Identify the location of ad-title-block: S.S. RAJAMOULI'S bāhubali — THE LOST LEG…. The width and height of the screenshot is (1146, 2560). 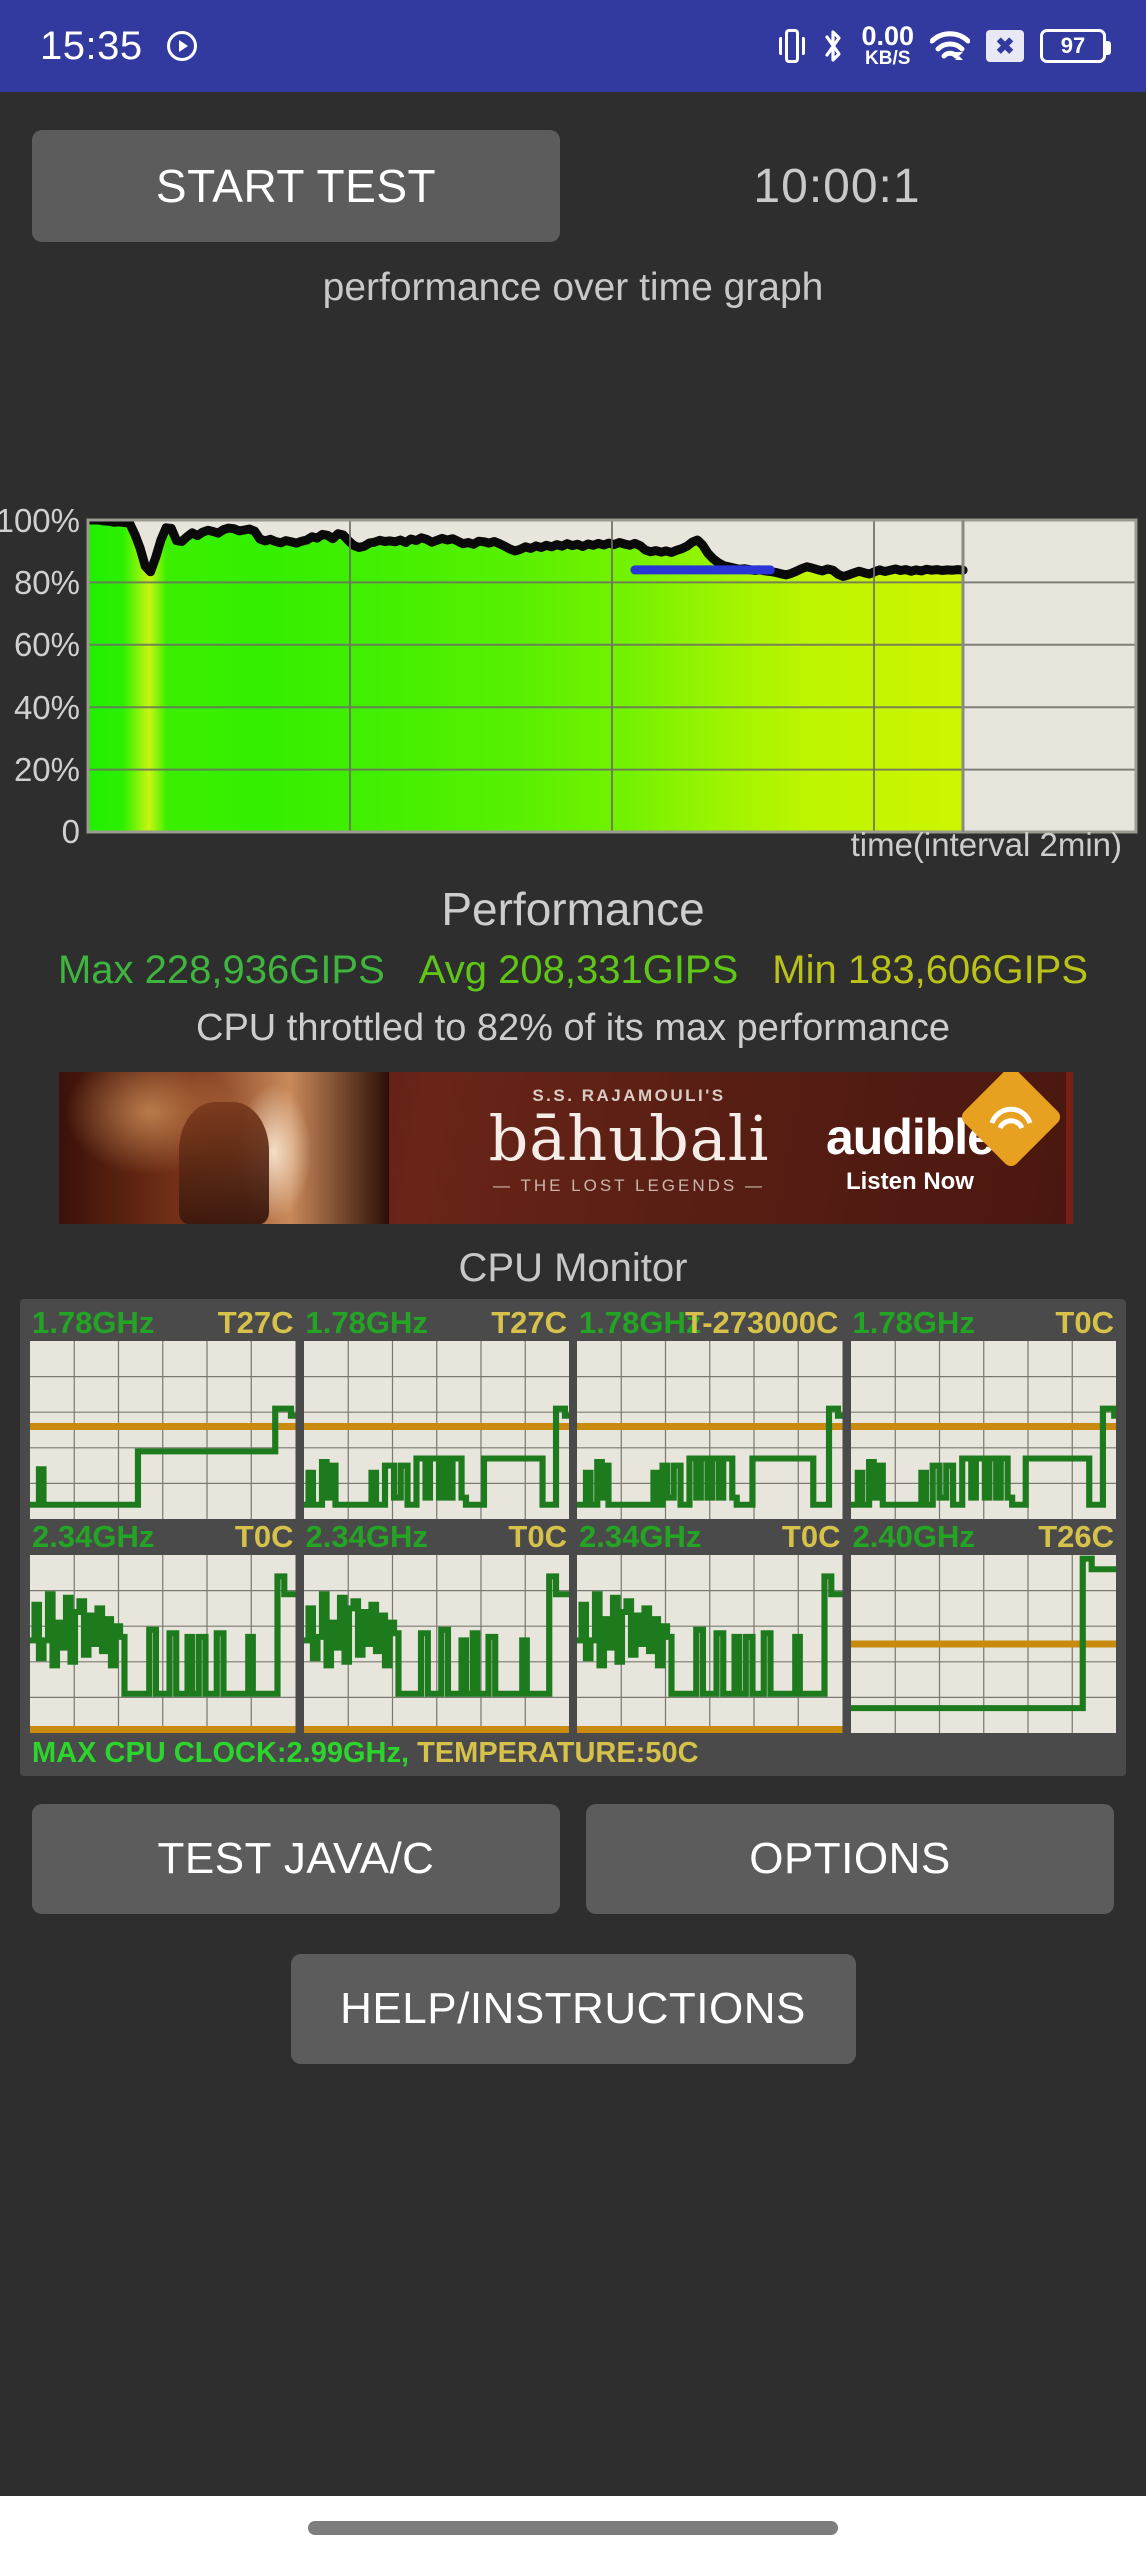
(629, 1141).